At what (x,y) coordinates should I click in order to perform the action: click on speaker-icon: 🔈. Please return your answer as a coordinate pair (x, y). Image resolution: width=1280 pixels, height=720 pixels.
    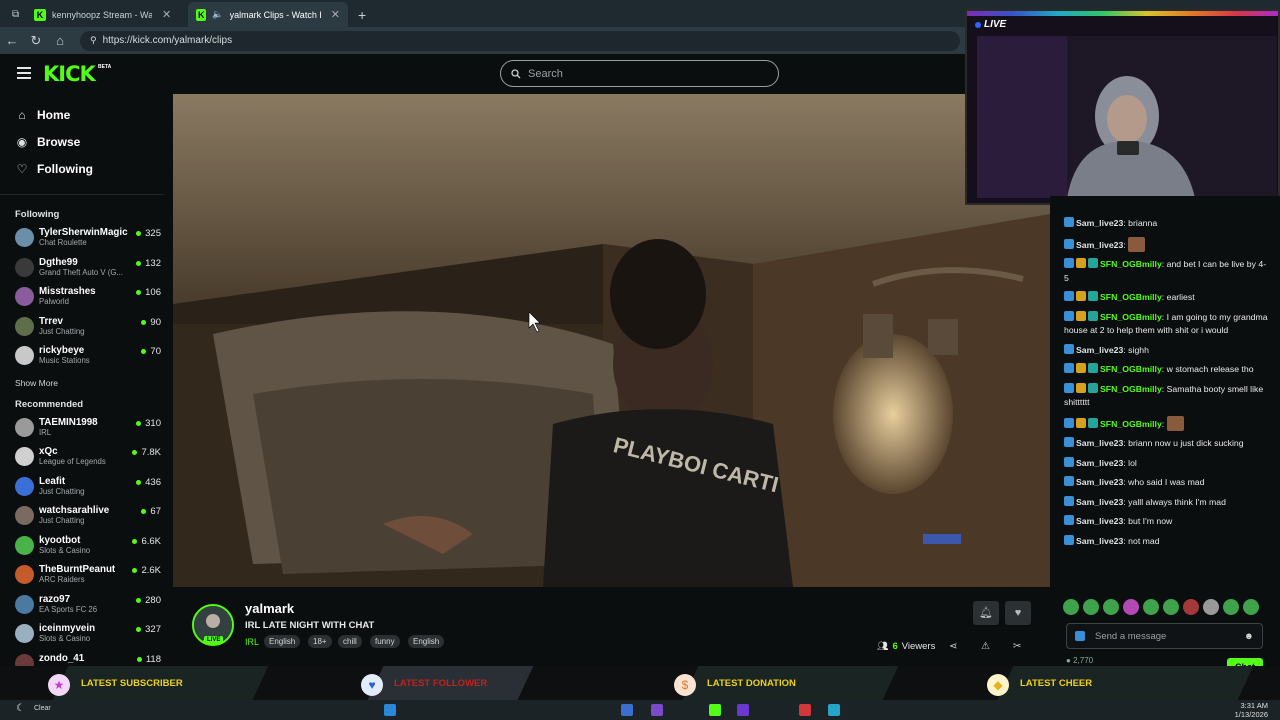
    Looking at the image, I should click on (217, 14).